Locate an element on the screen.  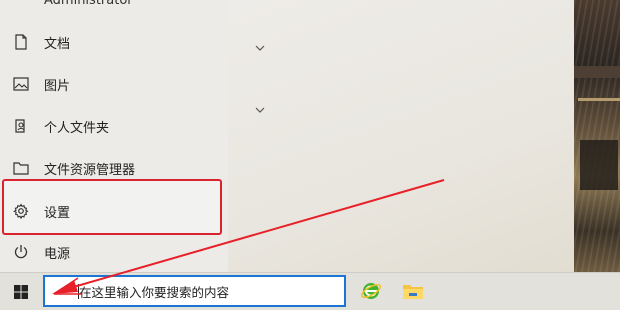
internet-explorer-icon is located at coordinates (371, 291).